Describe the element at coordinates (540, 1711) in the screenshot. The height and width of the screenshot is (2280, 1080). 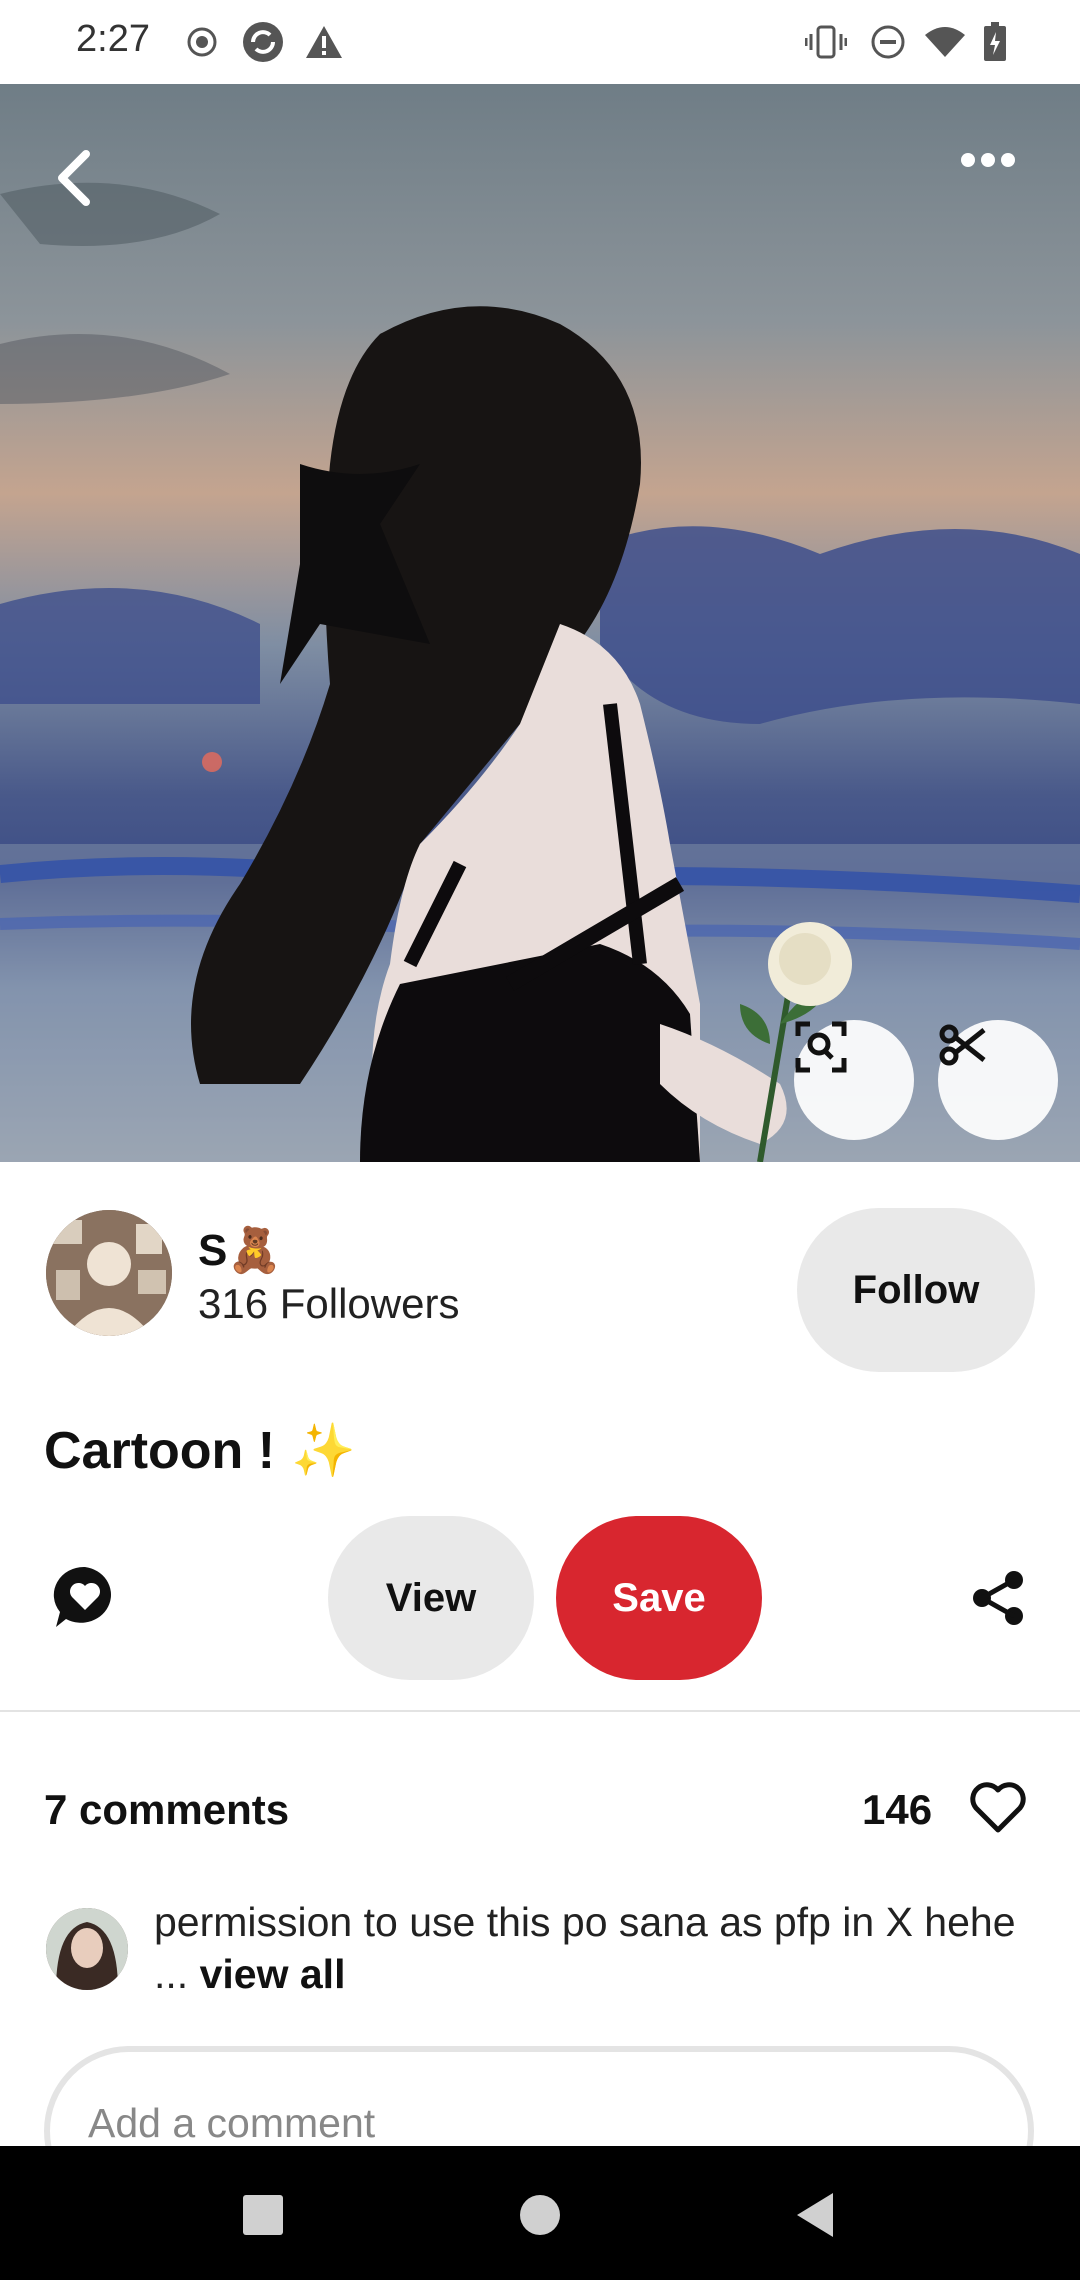
I see `section-divider` at that location.